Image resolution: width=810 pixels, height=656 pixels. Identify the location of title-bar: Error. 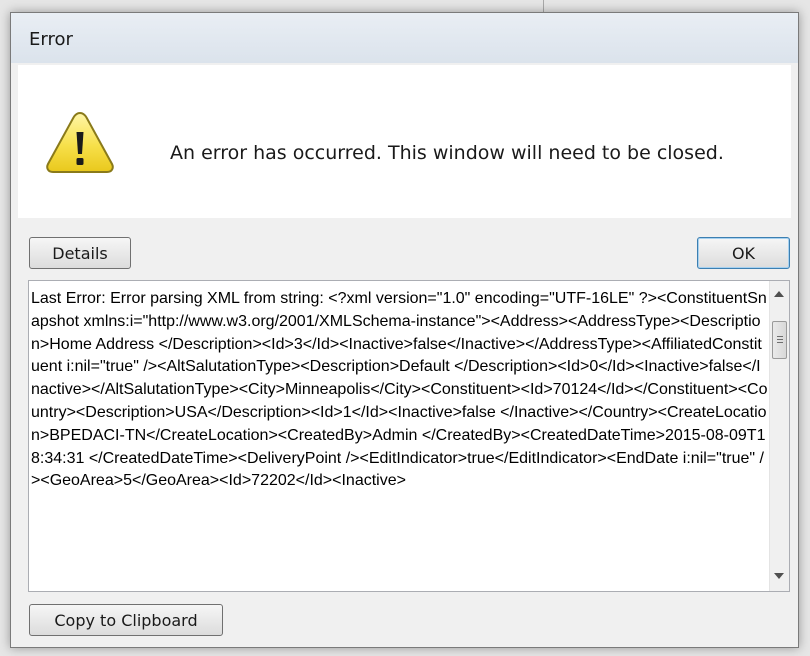
(404, 38).